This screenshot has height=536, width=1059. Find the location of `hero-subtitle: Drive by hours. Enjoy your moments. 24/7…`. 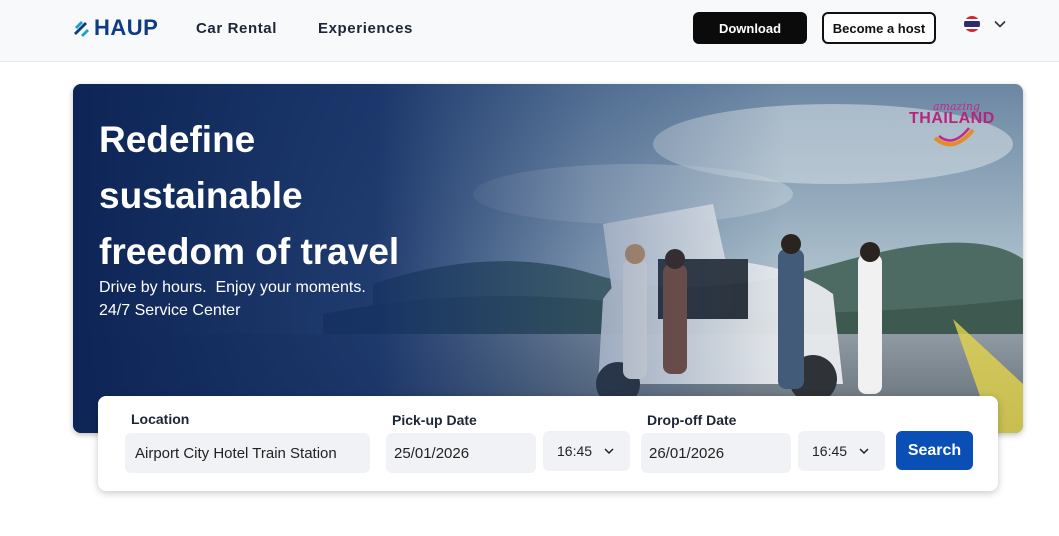

hero-subtitle: Drive by hours. Enjoy your moments. 24/7… is located at coordinates (232, 299).